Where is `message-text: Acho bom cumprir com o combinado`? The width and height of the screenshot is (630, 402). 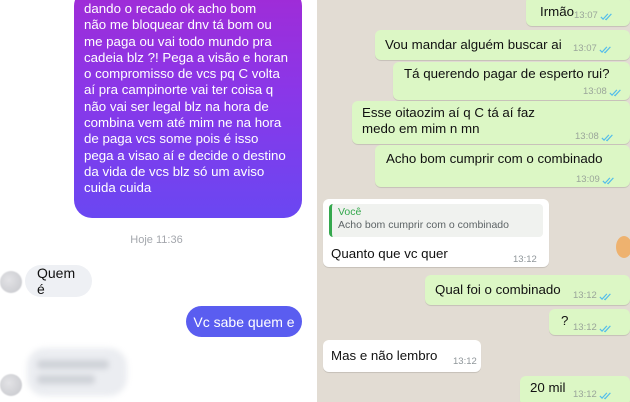 message-text: Acho bom cumprir com o combinado is located at coordinates (494, 158).